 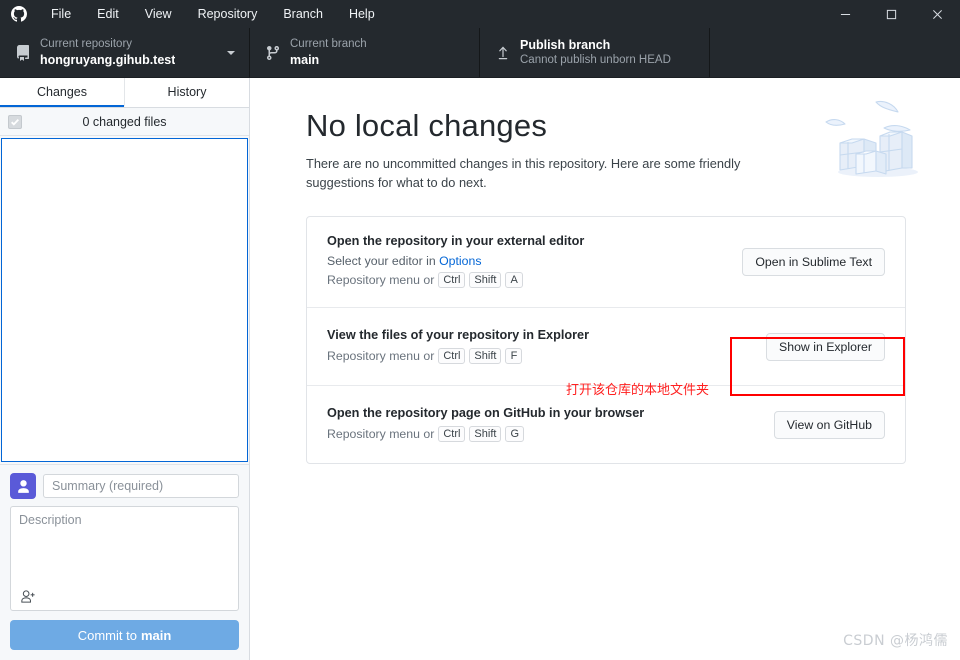 I want to click on commit-description-input, so click(x=124, y=558).